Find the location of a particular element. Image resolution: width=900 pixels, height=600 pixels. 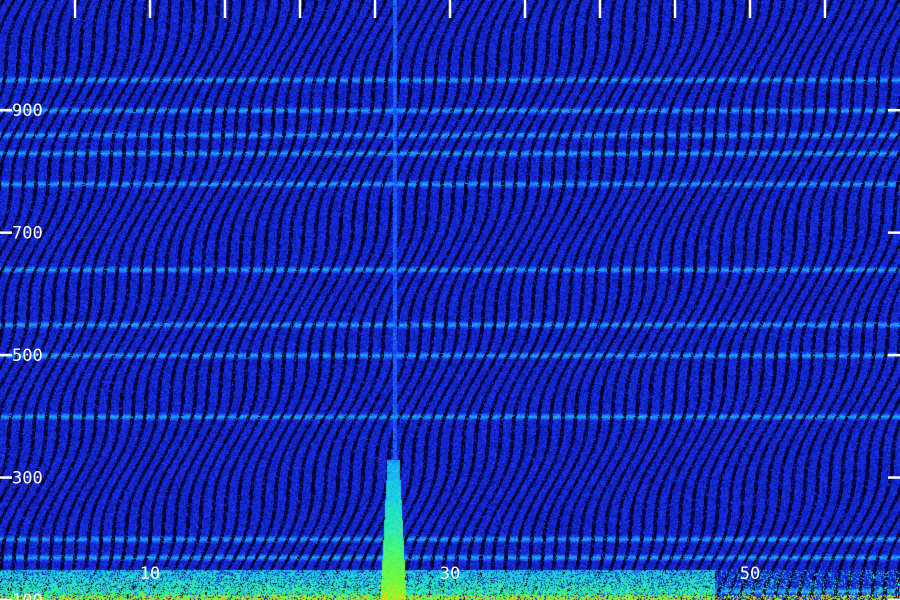

x-tick-label: 50 is located at coordinates (750, 574).